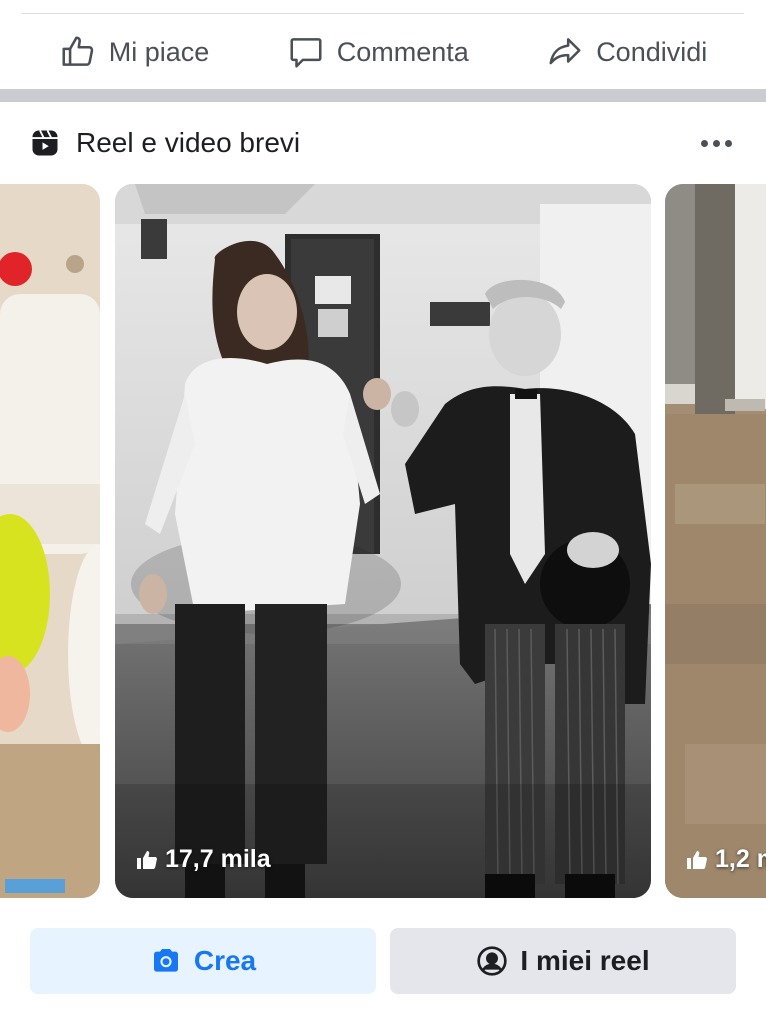 Image resolution: width=766 pixels, height=1024 pixels. I want to click on share-button: Condividi, so click(626, 52).